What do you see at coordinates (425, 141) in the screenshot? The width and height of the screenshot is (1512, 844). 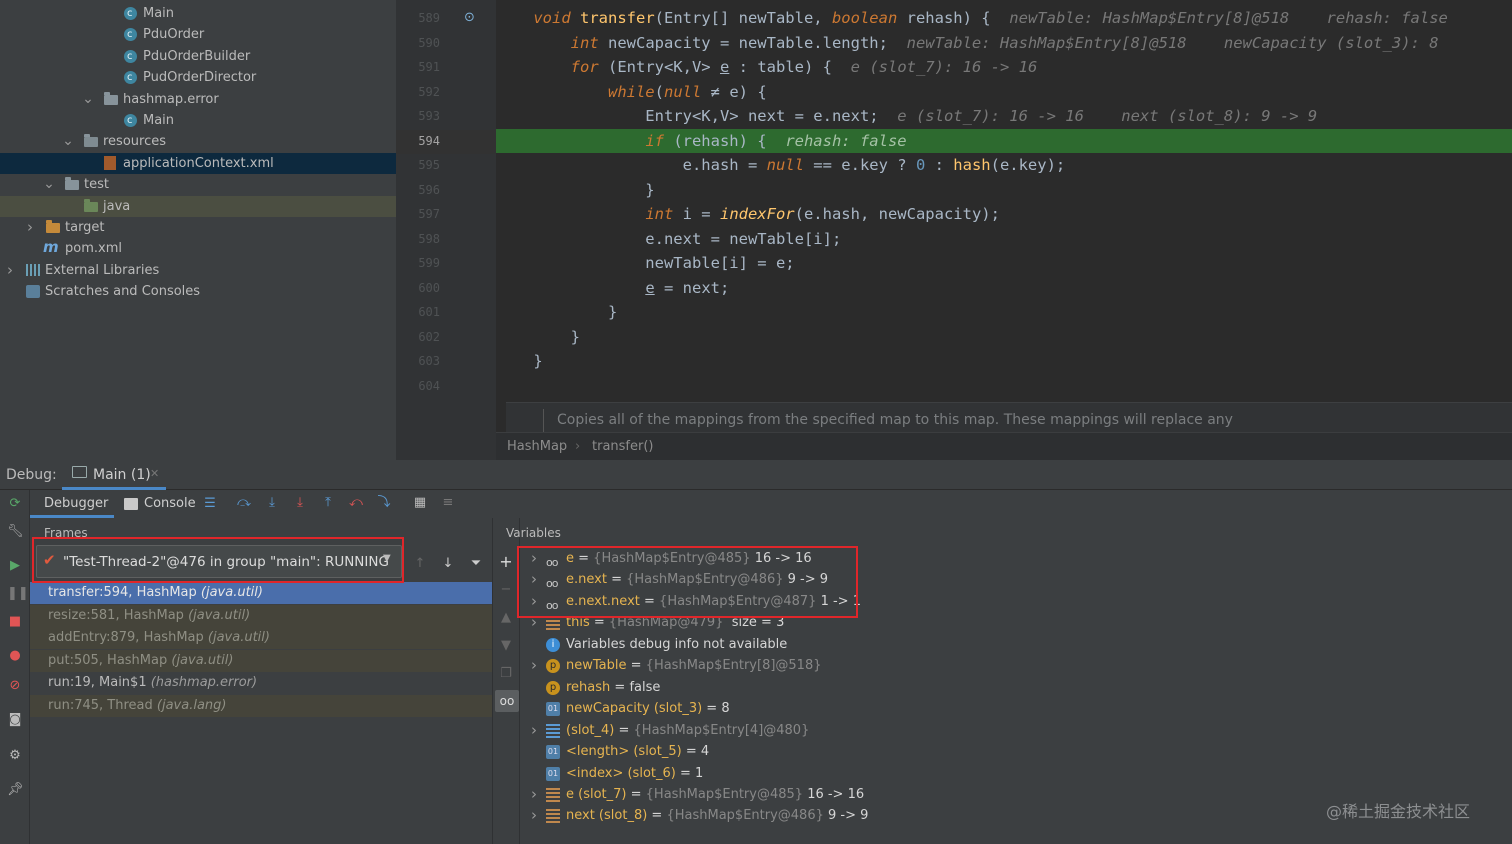 I see `line-number: 594` at bounding box center [425, 141].